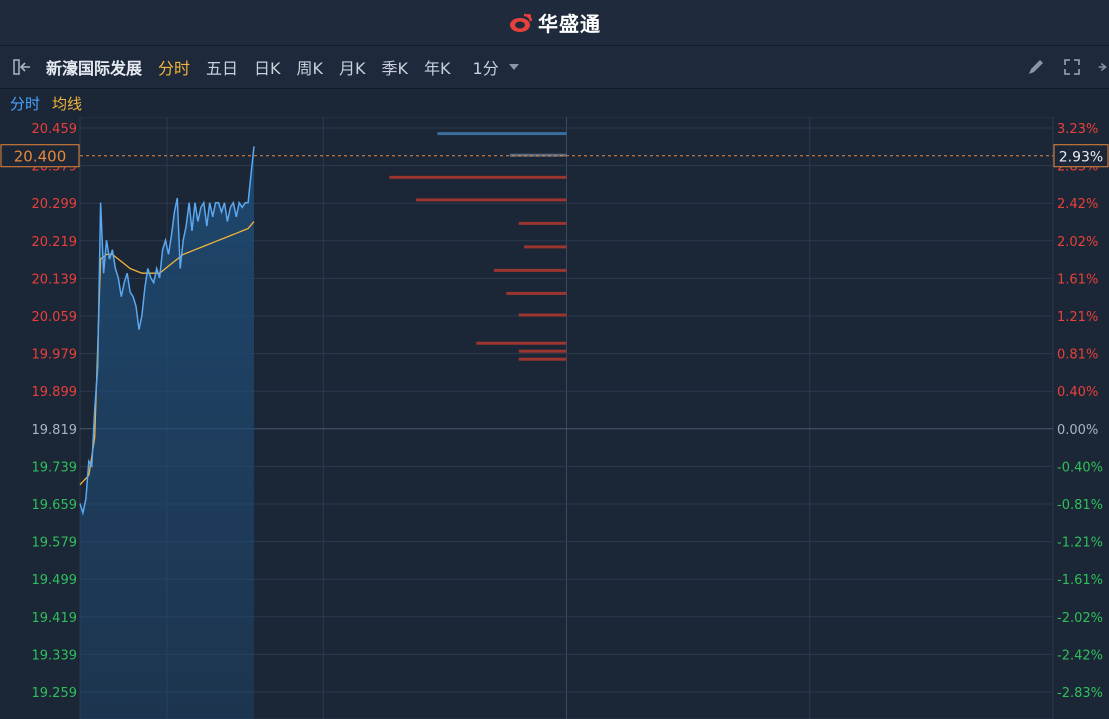  What do you see at coordinates (352, 67) in the screenshot?
I see `tab-monthly-k: 月K` at bounding box center [352, 67].